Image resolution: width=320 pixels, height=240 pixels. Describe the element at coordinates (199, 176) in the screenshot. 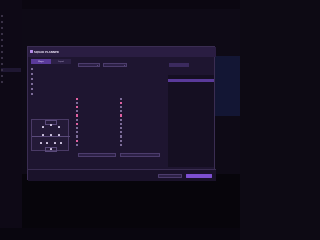

I see `confirm-button` at that location.